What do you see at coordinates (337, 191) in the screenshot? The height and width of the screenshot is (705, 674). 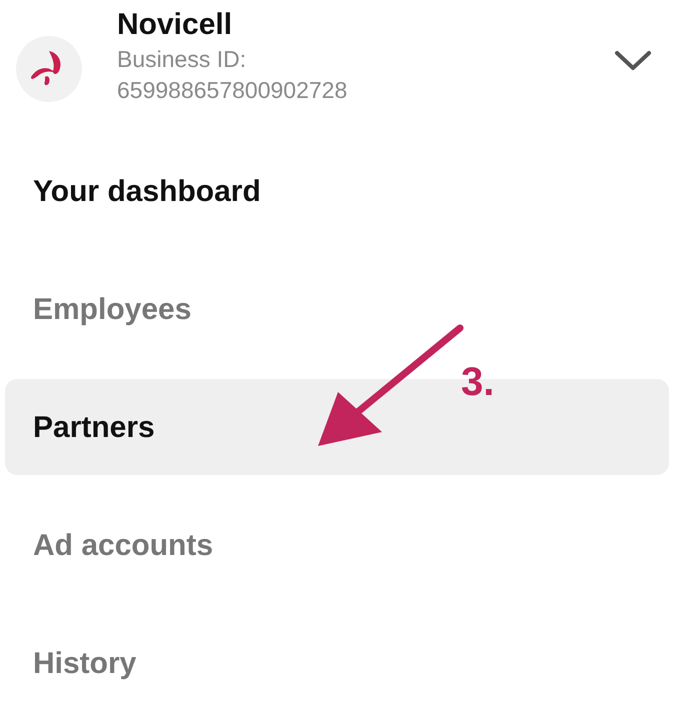 I see `dashboard-heading: Your dashboard` at bounding box center [337, 191].